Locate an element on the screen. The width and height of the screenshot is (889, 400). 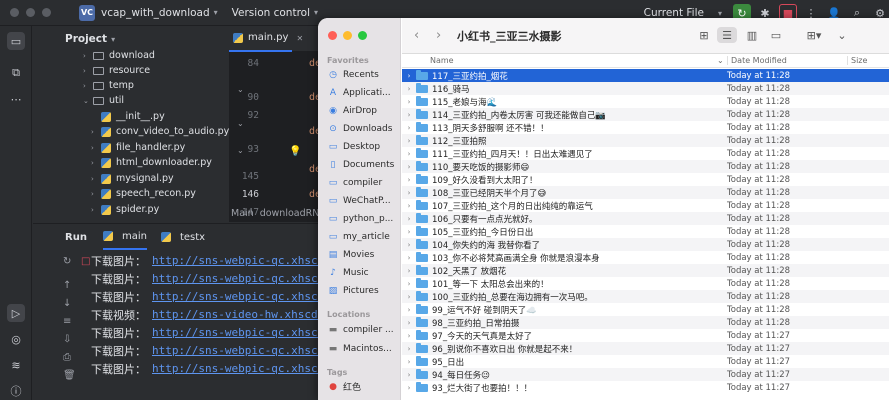
tree-item: › html_downloader.py is located at coordinates (151, 162).